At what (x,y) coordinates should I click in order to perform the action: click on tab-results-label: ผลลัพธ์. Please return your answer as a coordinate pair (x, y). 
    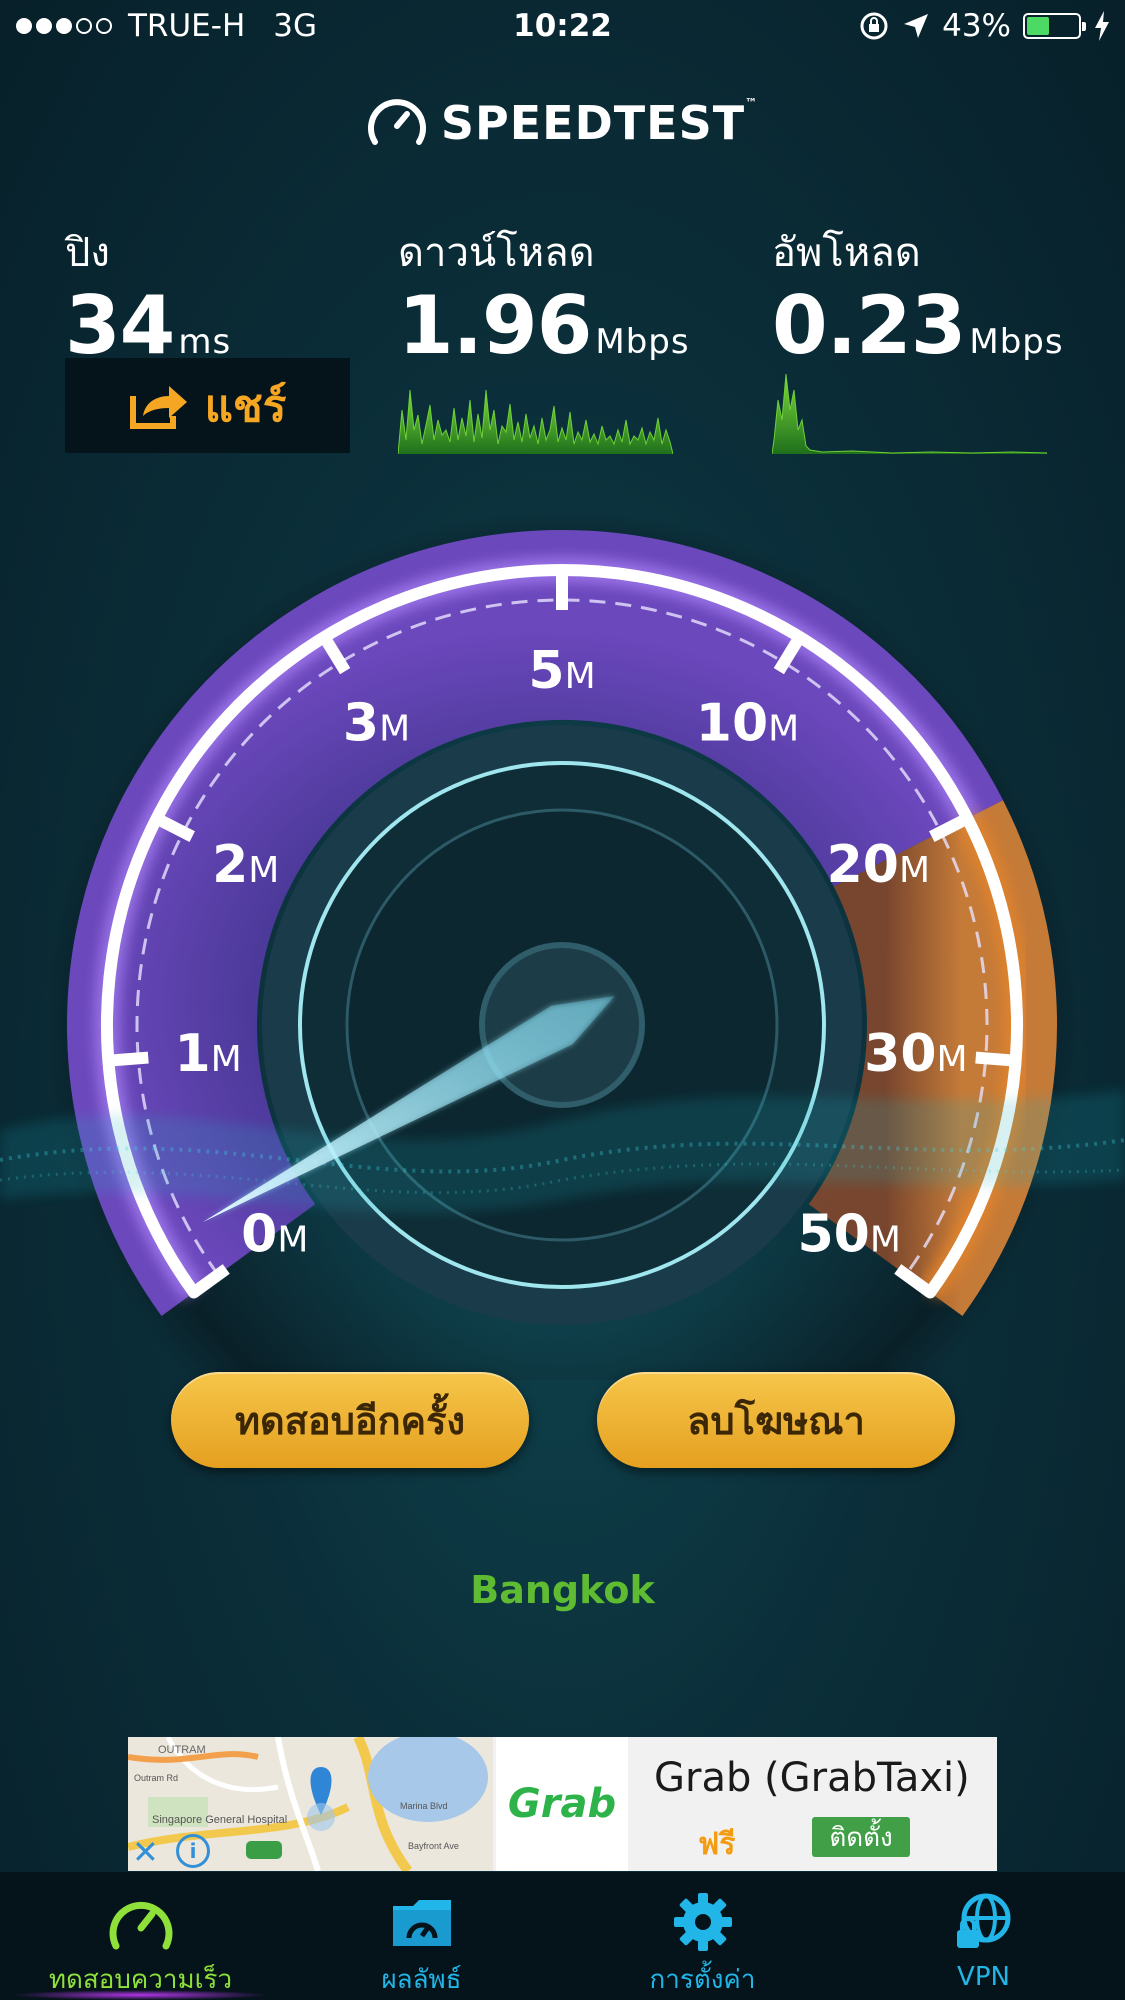
    Looking at the image, I should click on (421, 1980).